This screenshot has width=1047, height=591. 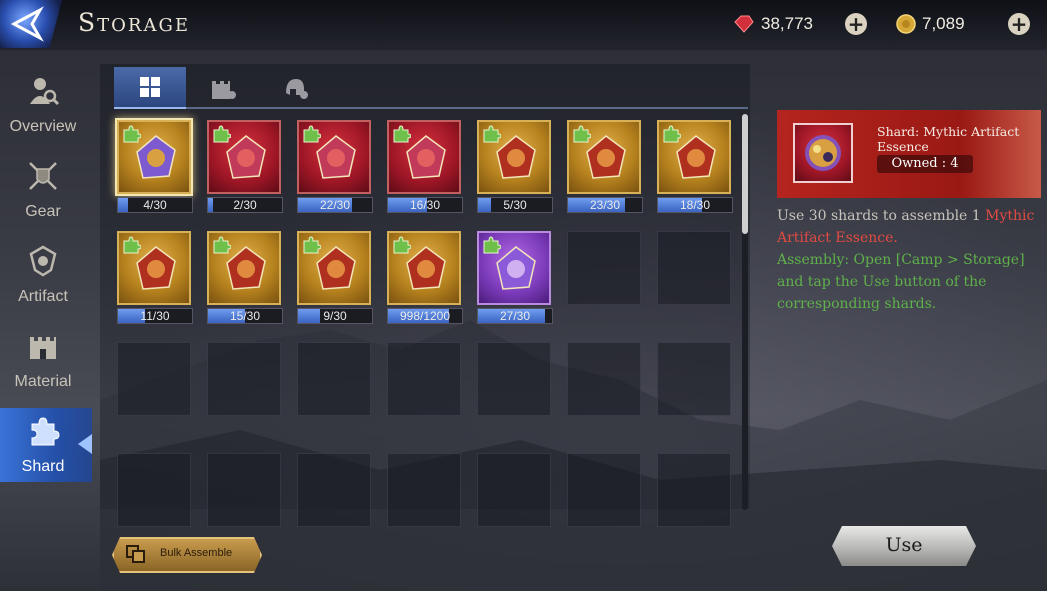 I want to click on selected-shard-thumbnail, so click(x=823, y=153).